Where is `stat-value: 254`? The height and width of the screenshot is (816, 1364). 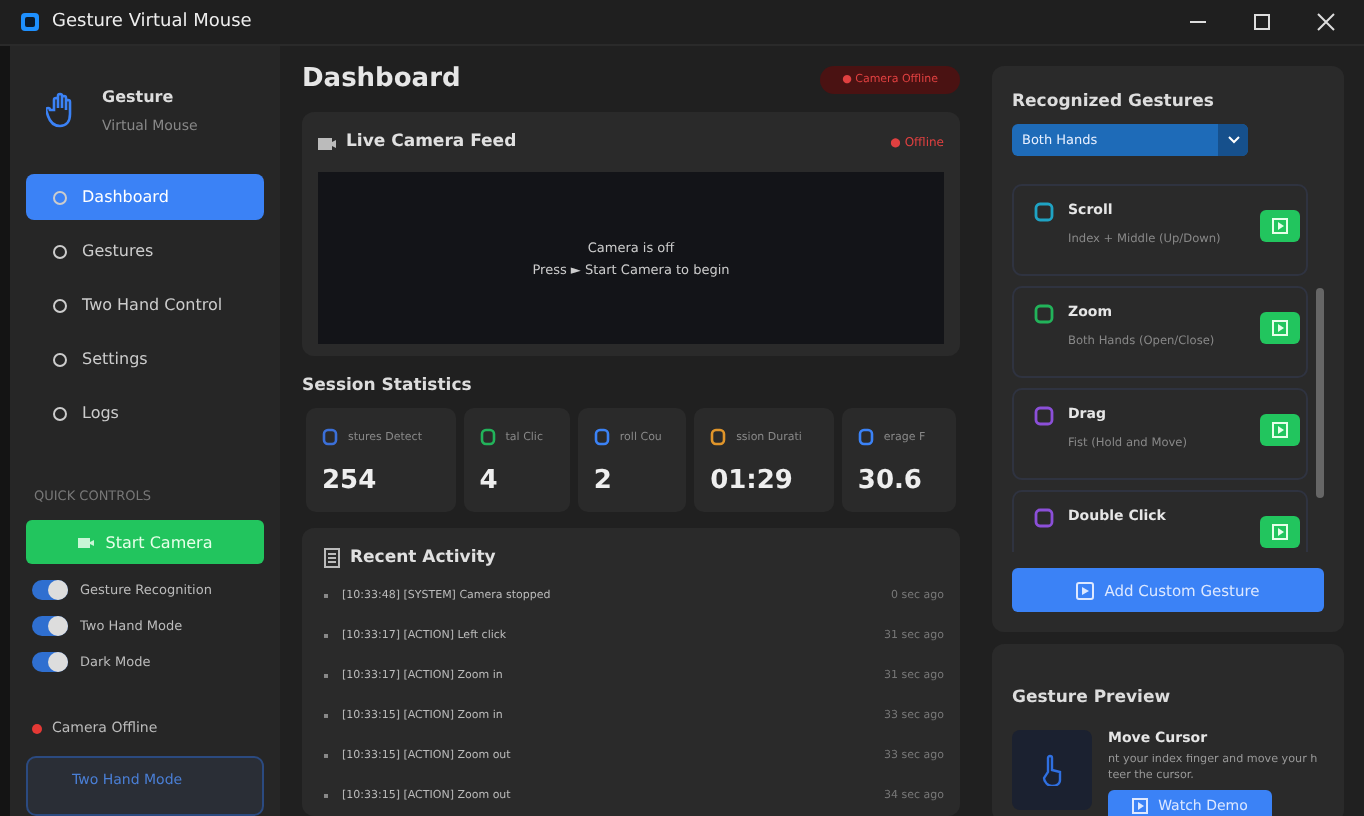
stat-value: 254 is located at coordinates (350, 481).